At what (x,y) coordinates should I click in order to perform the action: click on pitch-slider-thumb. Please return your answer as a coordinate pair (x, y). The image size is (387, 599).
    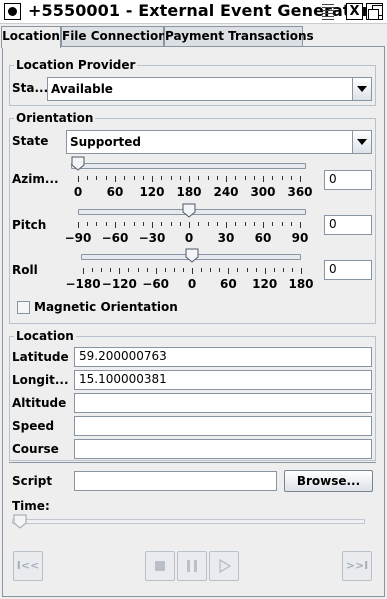
    Looking at the image, I should click on (189, 210).